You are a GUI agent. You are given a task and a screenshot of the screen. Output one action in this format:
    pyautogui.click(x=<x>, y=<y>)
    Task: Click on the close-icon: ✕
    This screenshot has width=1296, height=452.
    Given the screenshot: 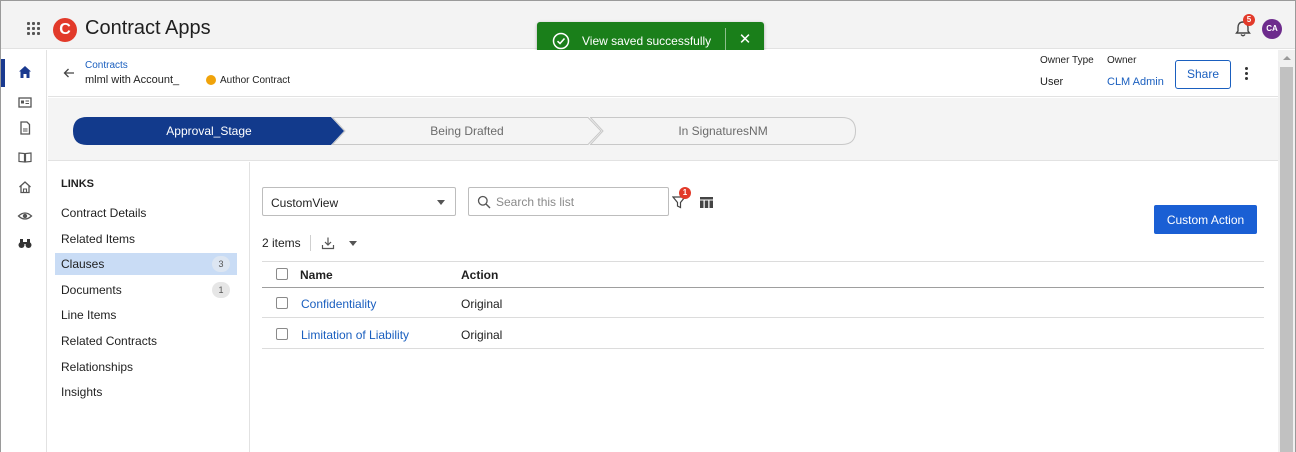 What is the action you would take?
    pyautogui.click(x=745, y=40)
    